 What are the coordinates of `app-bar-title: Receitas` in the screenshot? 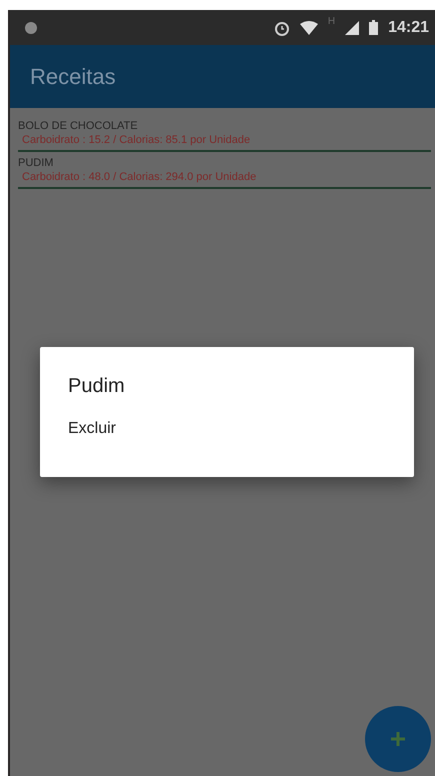 It's located at (73, 77).